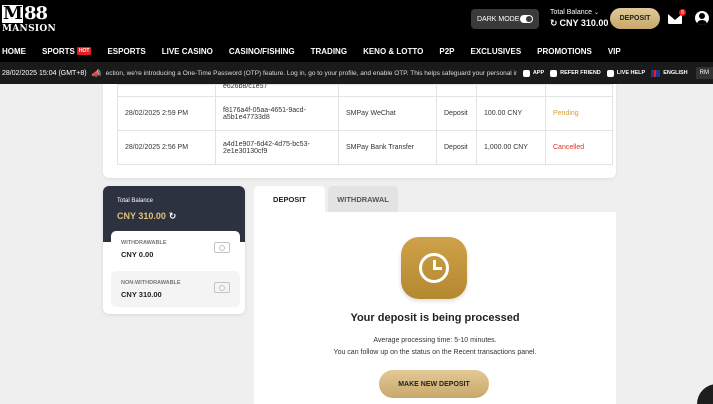  Describe the element at coordinates (365, 90) in the screenshot. I see `table-row: e626b8/c1e57` at that location.